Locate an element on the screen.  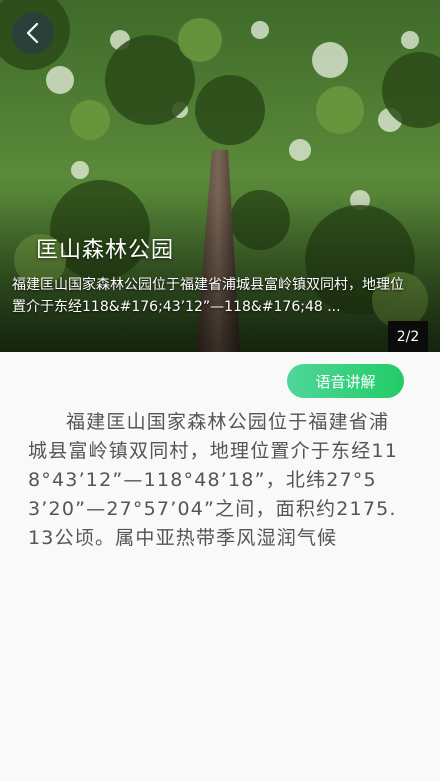
chevron-left-icon is located at coordinates (32, 33).